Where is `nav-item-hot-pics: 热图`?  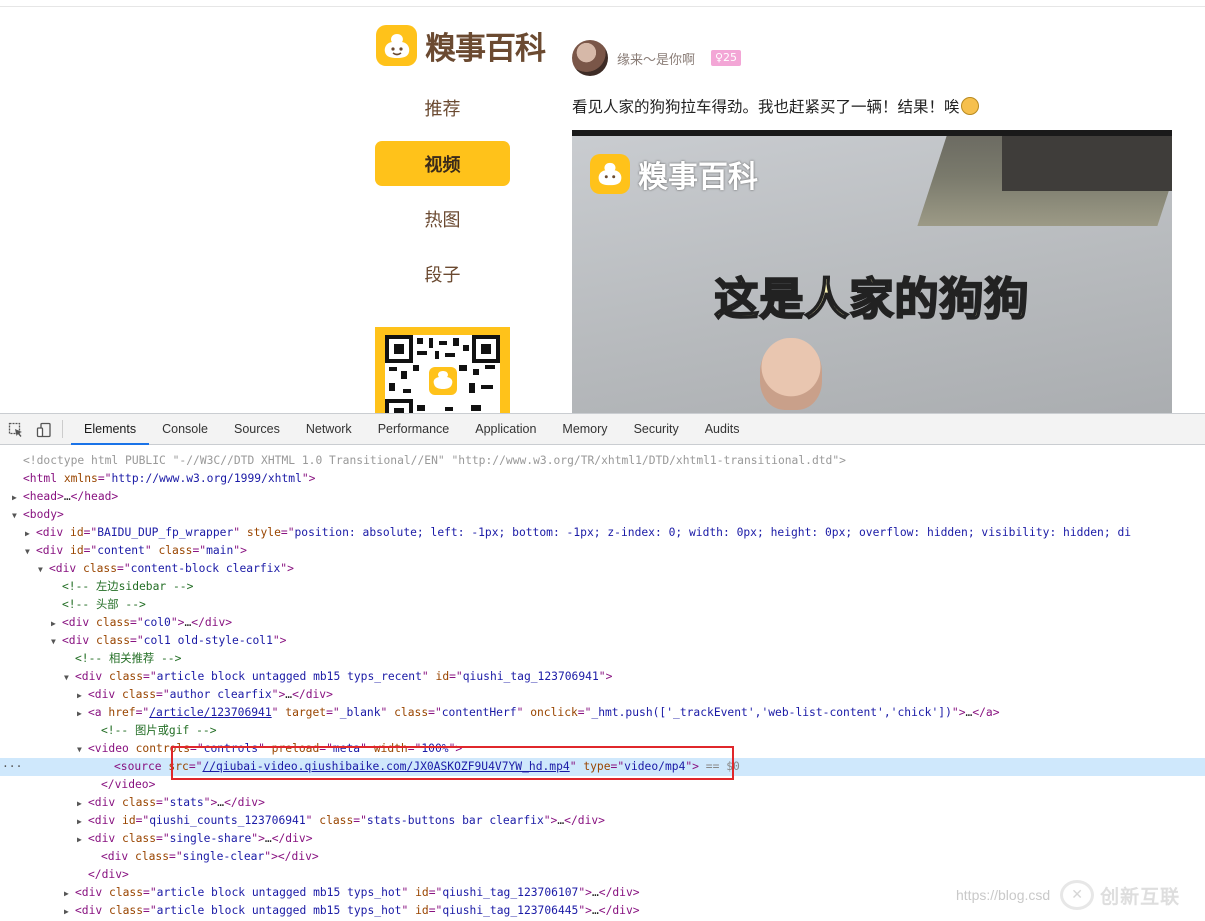
nav-item-hot-pics: 热图 is located at coordinates (442, 218).